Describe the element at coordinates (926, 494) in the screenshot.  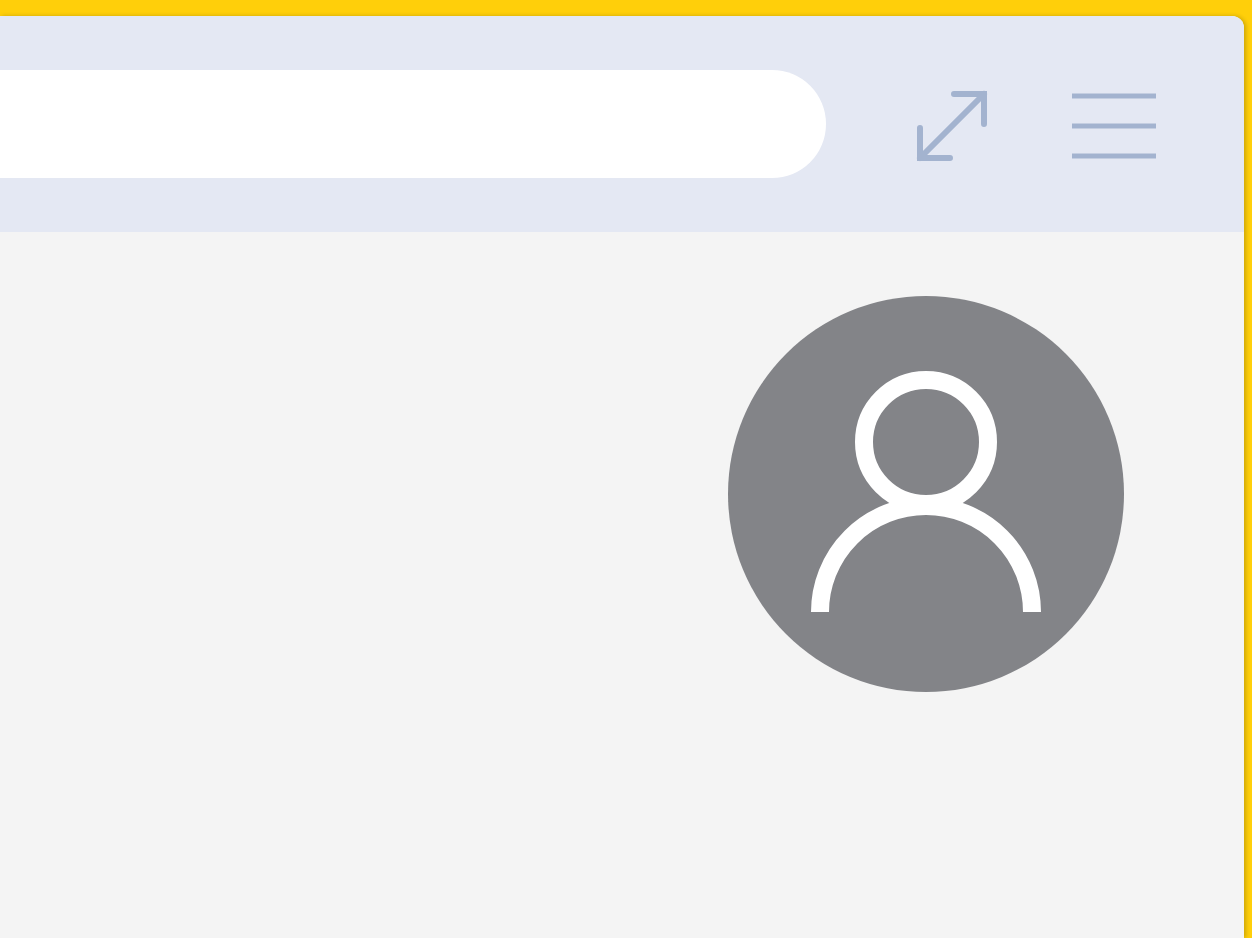
I see `avatar-icon` at that location.